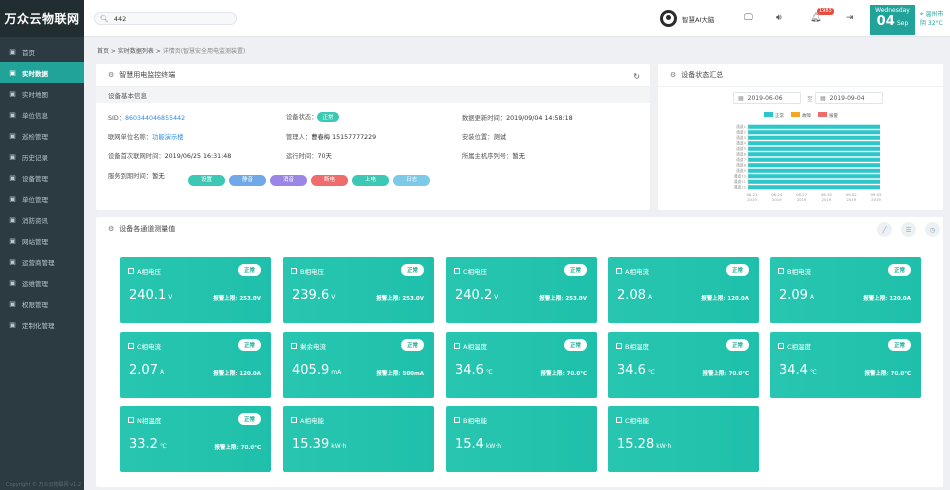 The width and height of the screenshot is (950, 490). What do you see at coordinates (683, 439) in the screenshot?
I see `channel-card: C相电能 15.28 kW·h` at bounding box center [683, 439].